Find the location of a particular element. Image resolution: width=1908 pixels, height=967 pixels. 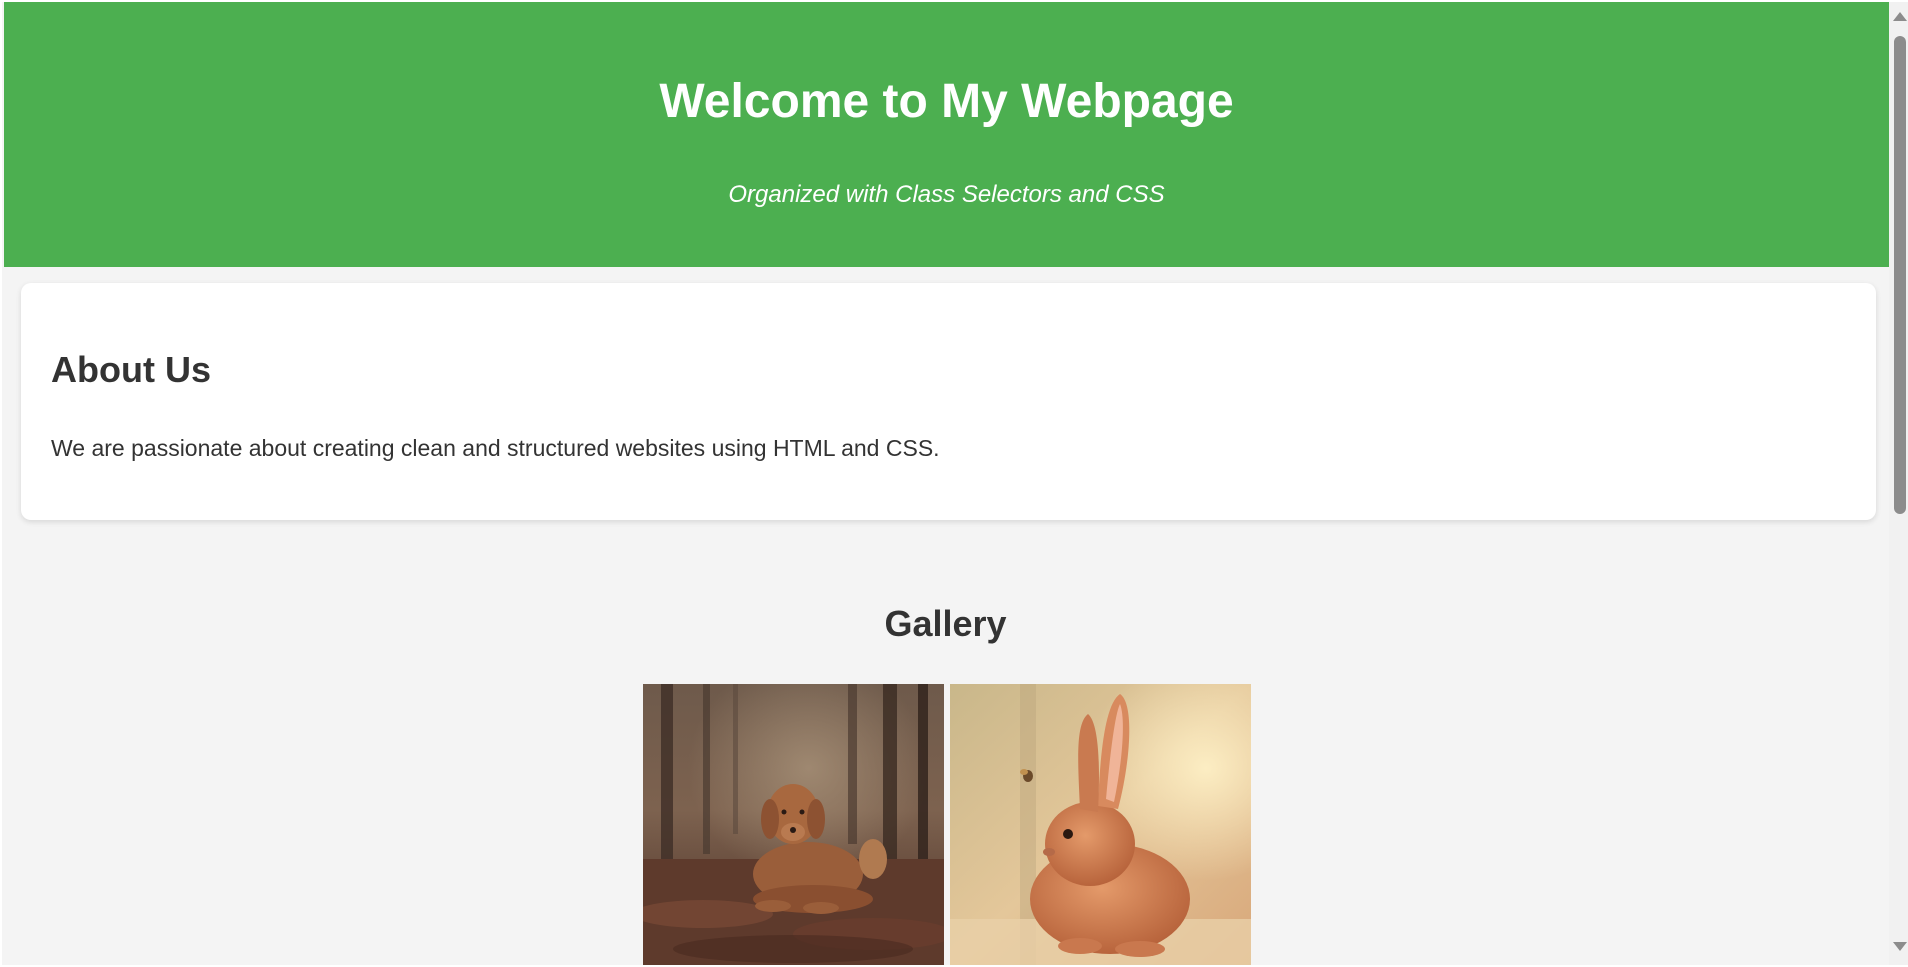

page-title: Welcome to My Webpage is located at coordinates (946, 101).